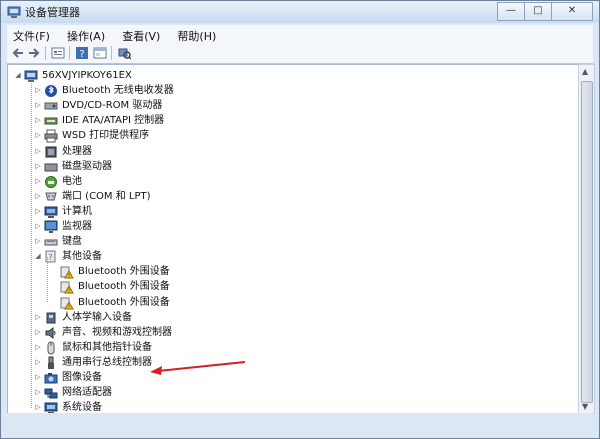 The height and width of the screenshot is (439, 600). I want to click on device-label: WSD 打印提供程序, so click(106, 136).